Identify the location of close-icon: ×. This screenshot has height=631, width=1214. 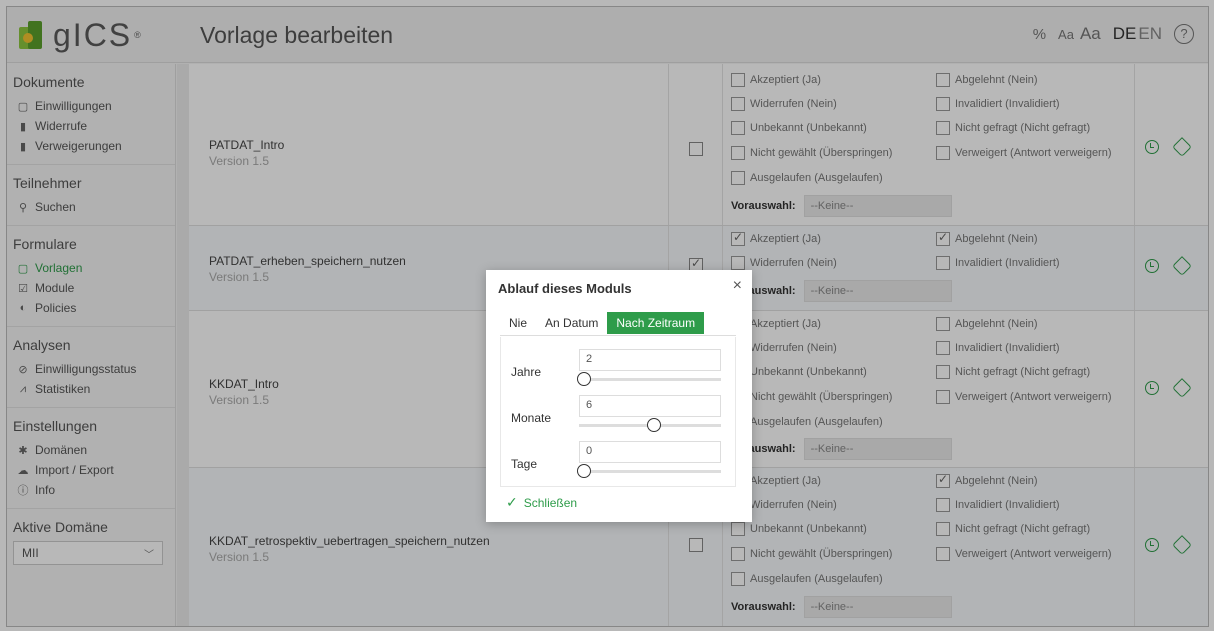
(737, 286).